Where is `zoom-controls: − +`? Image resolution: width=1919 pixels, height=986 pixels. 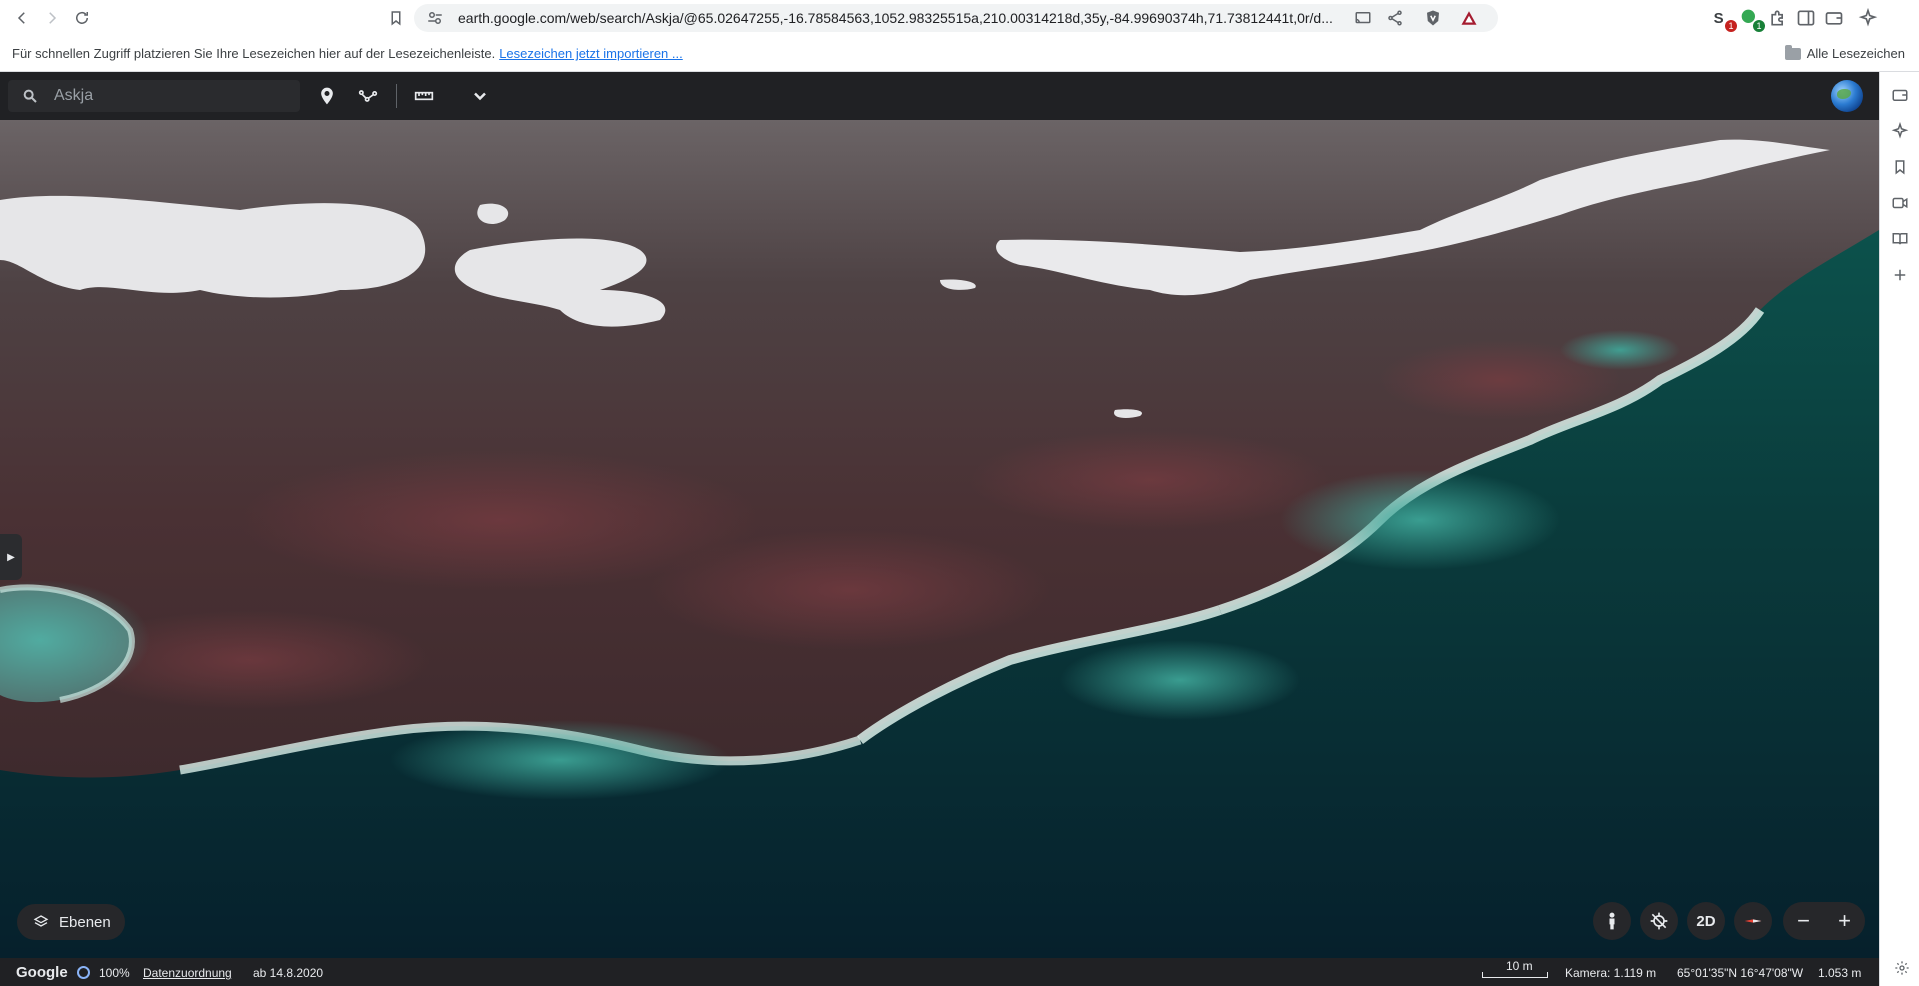
zoom-controls: − + is located at coordinates (1824, 921).